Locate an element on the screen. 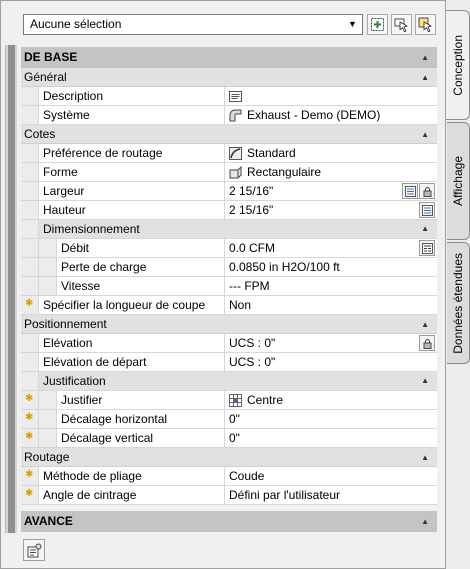 The height and width of the screenshot is (569, 470). property-value: Non is located at coordinates (331, 305).